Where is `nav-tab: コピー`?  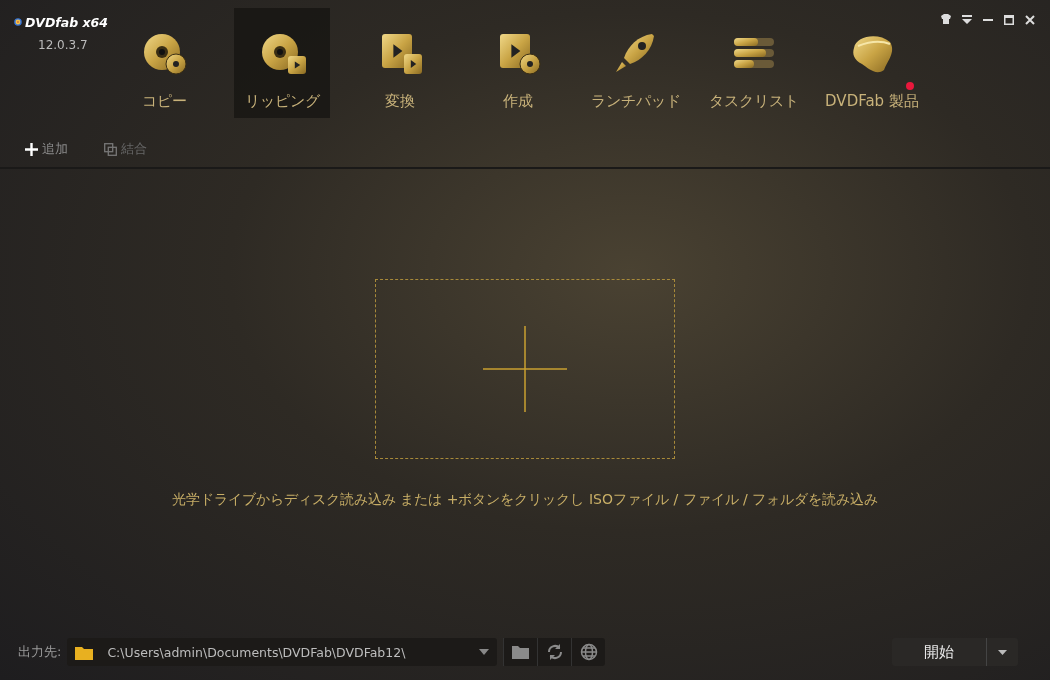
nav-tab: コピー is located at coordinates (164, 63).